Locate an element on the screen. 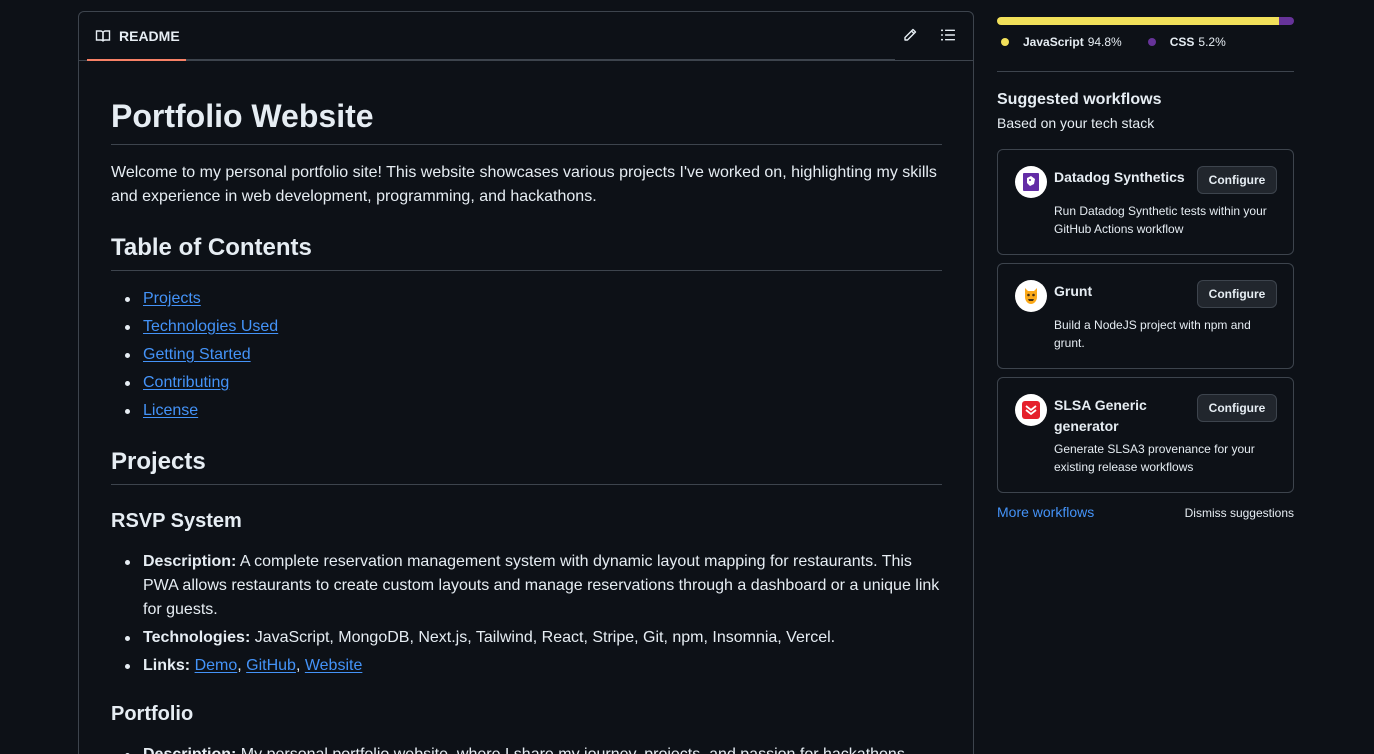  outline-button is located at coordinates (948, 37).